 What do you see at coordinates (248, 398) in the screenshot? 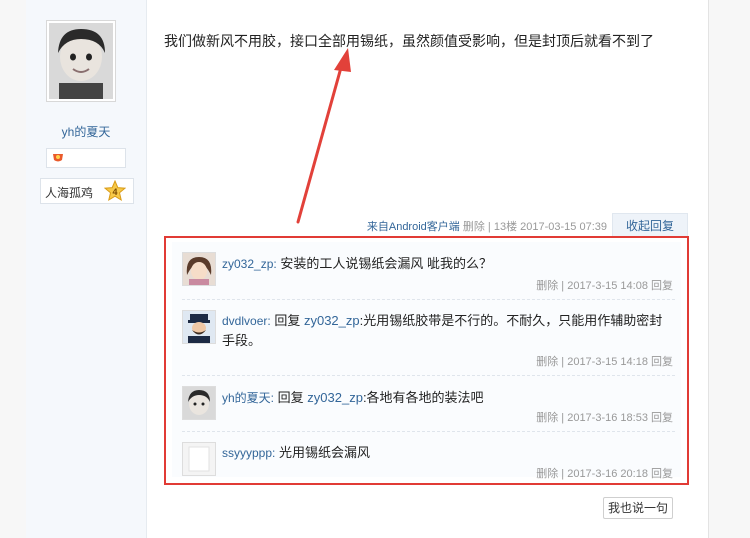
I see `commenter-name: yh的夏天:` at bounding box center [248, 398].